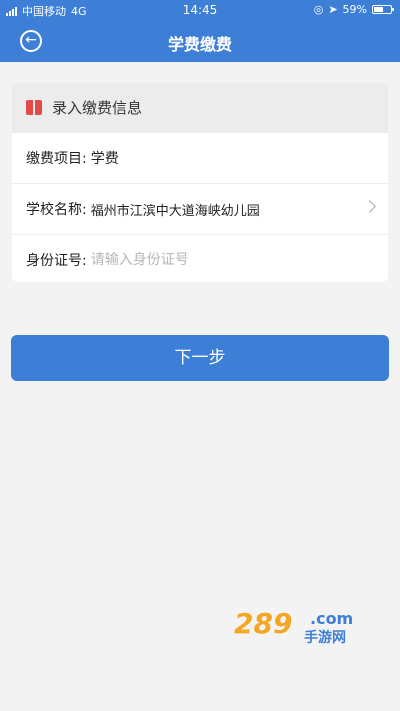 The image size is (400, 711). Describe the element at coordinates (56, 159) in the screenshot. I see `payment-item-label: 缴费项目:` at that location.